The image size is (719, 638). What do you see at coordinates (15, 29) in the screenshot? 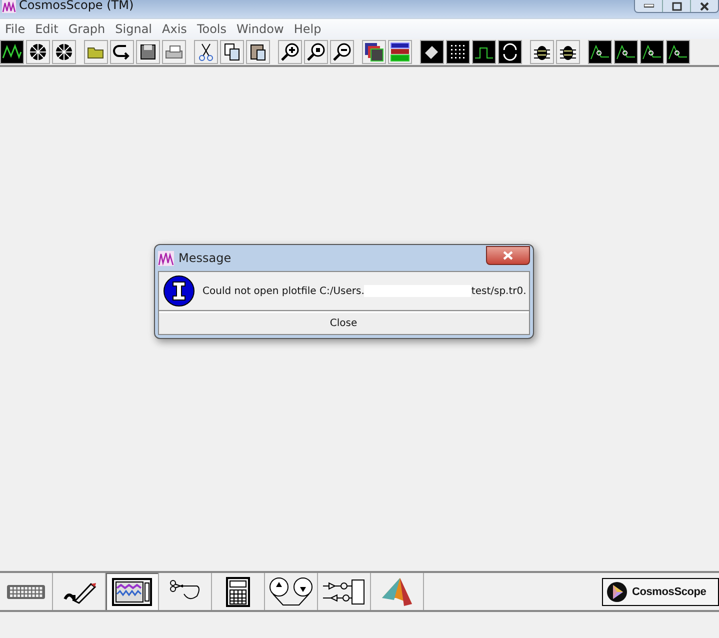
I see `menu-item: File` at bounding box center [15, 29].